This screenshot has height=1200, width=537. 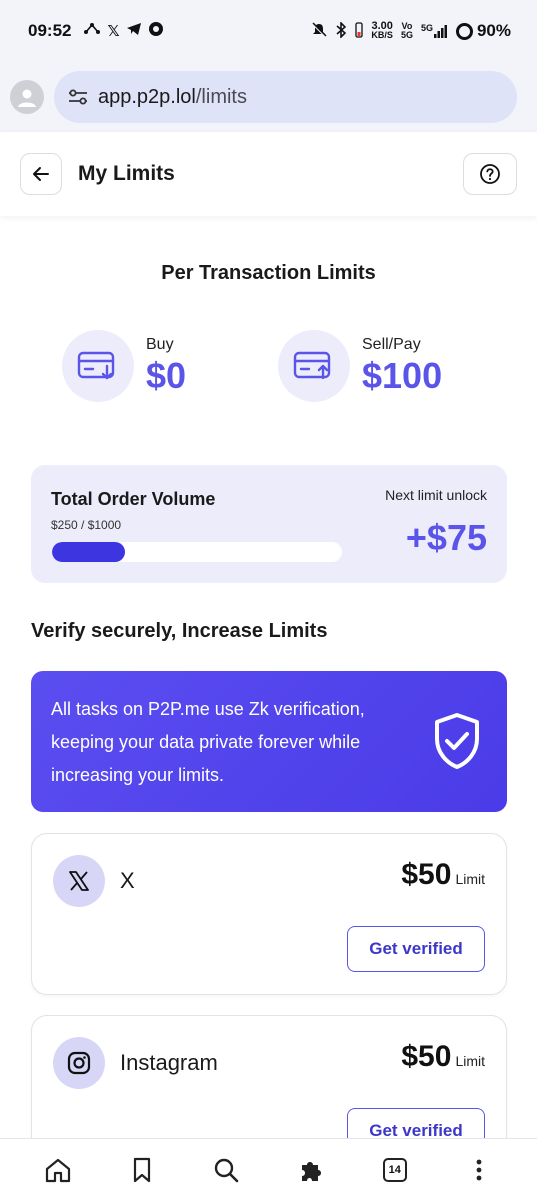 I want to click on tab-switcher-button: 14, so click(x=395, y=1170).